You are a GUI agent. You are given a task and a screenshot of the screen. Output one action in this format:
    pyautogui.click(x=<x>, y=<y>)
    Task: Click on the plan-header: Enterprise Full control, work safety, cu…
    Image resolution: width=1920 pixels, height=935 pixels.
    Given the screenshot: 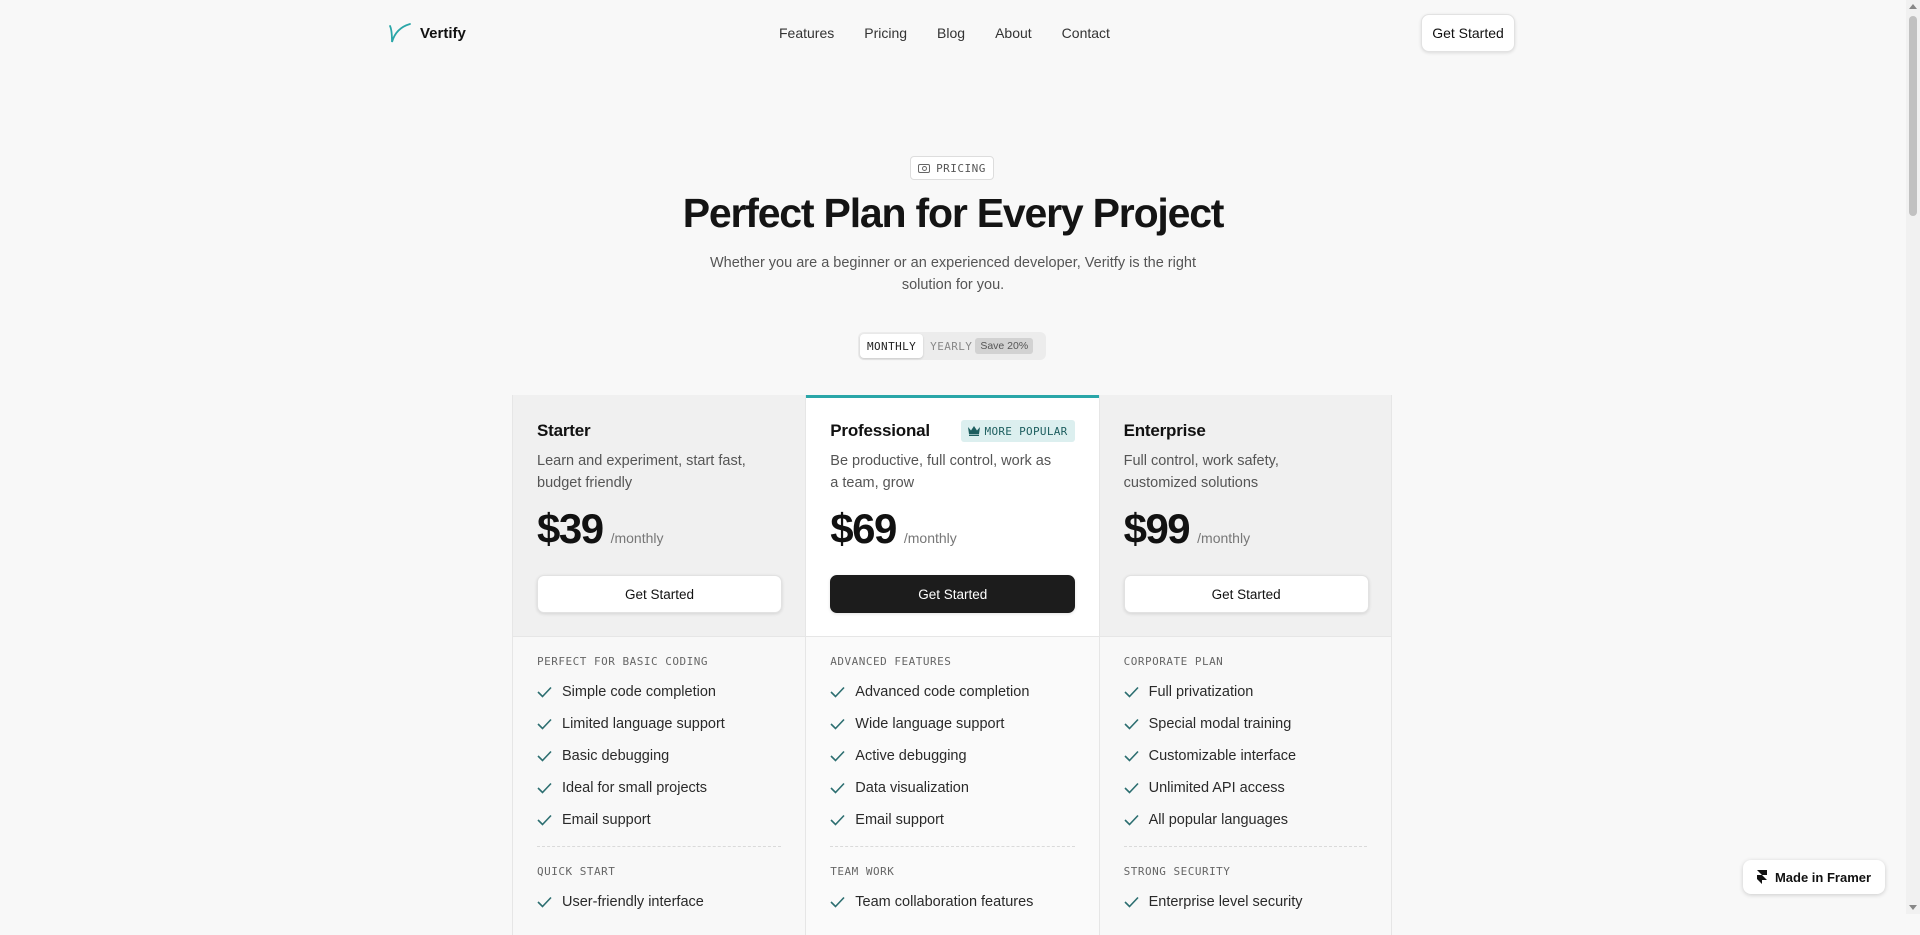 What is the action you would take?
    pyautogui.click(x=1245, y=516)
    